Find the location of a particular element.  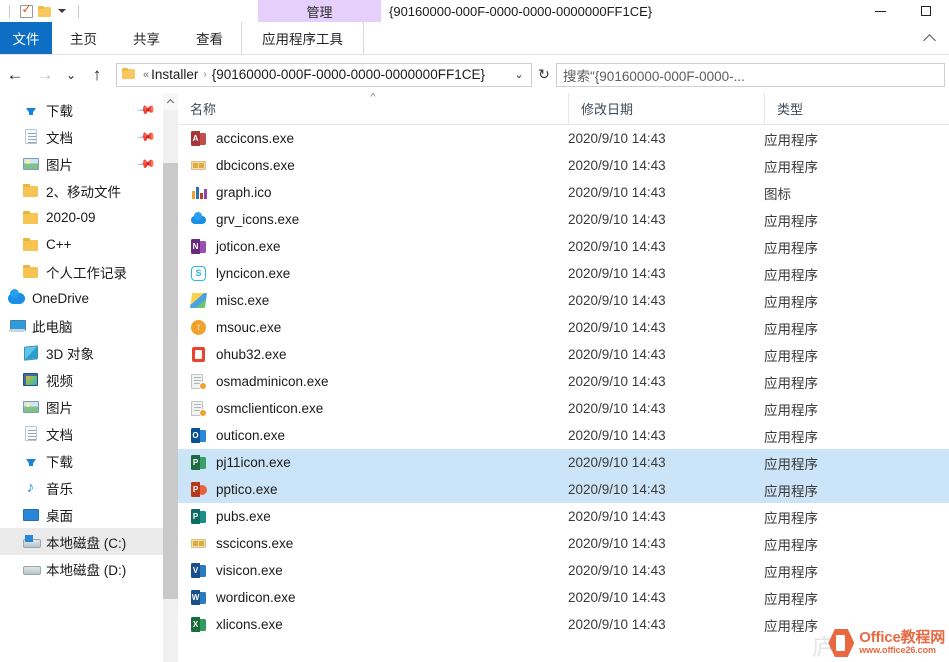

sidebar-item-this-pc: 此电脑 is located at coordinates (89, 325).